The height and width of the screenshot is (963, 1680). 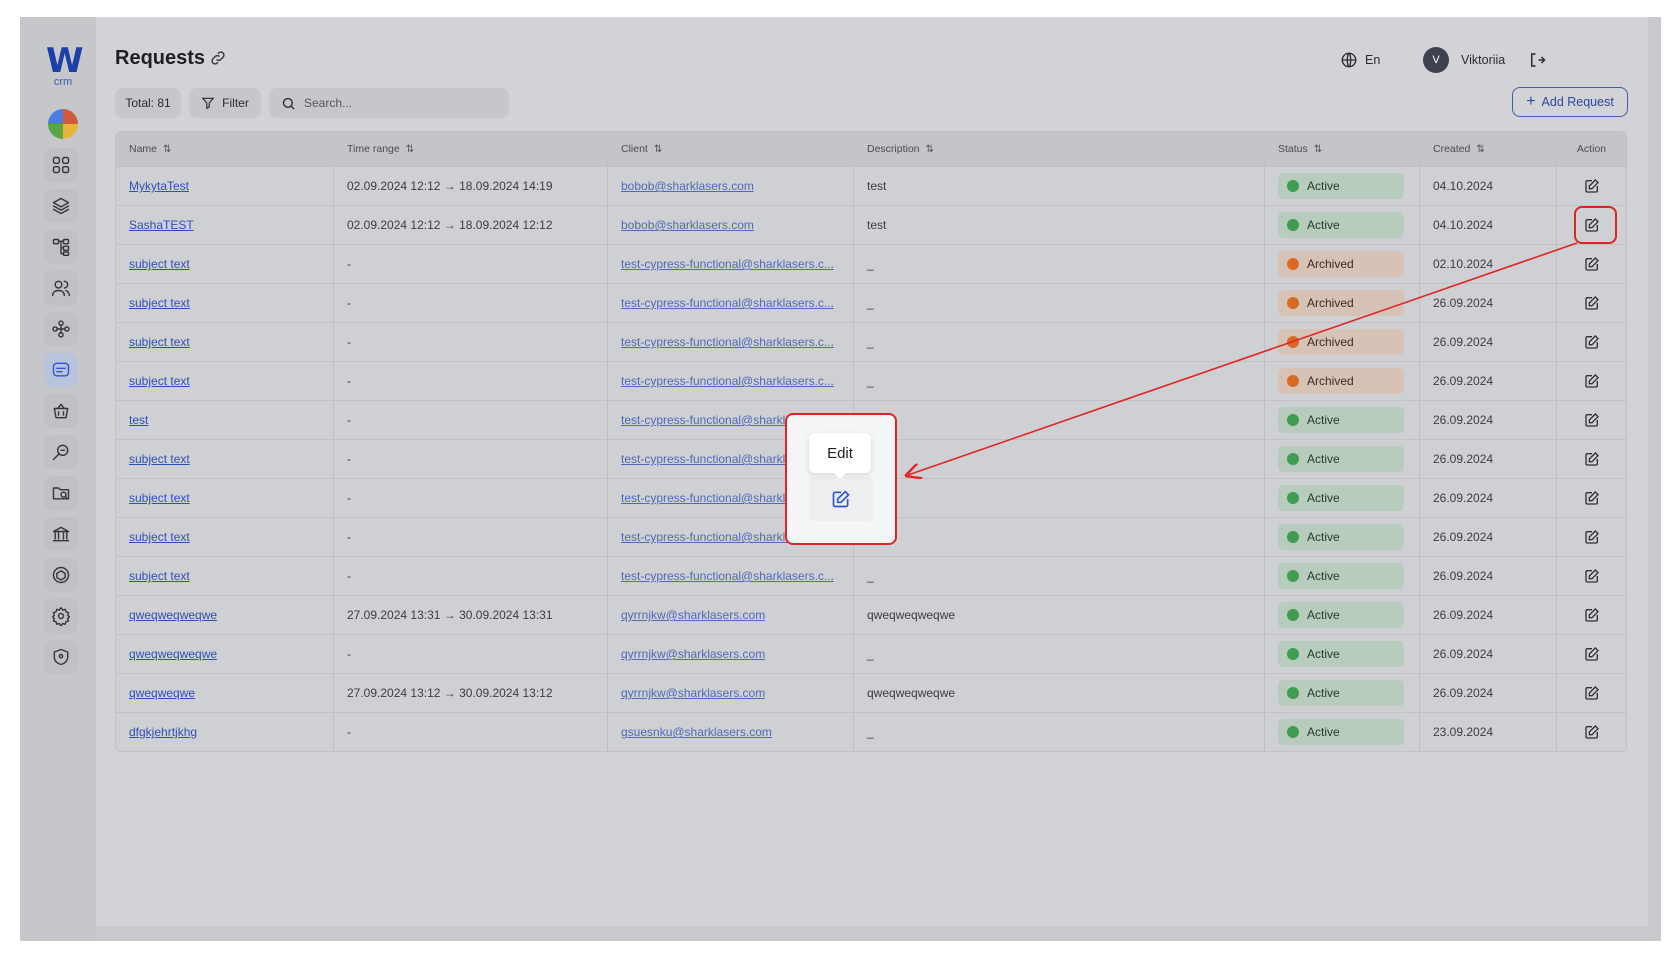 I want to click on column-header-name: Name ⇅, so click(x=225, y=149).